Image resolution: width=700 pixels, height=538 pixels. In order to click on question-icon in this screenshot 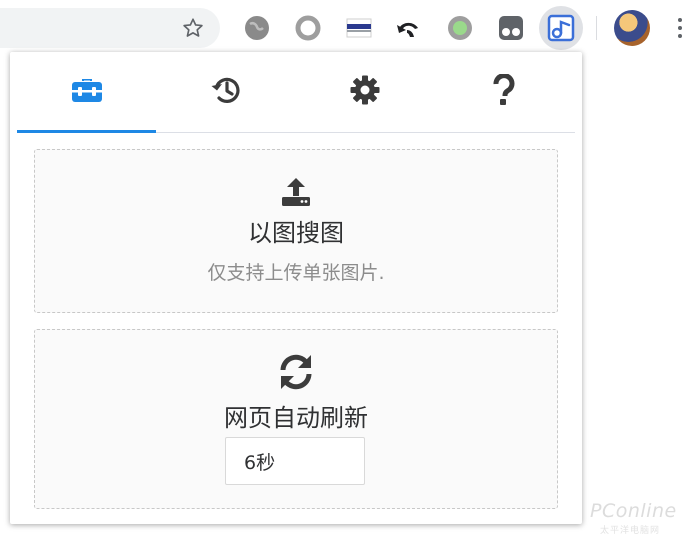, I will do `click(504, 91)`.